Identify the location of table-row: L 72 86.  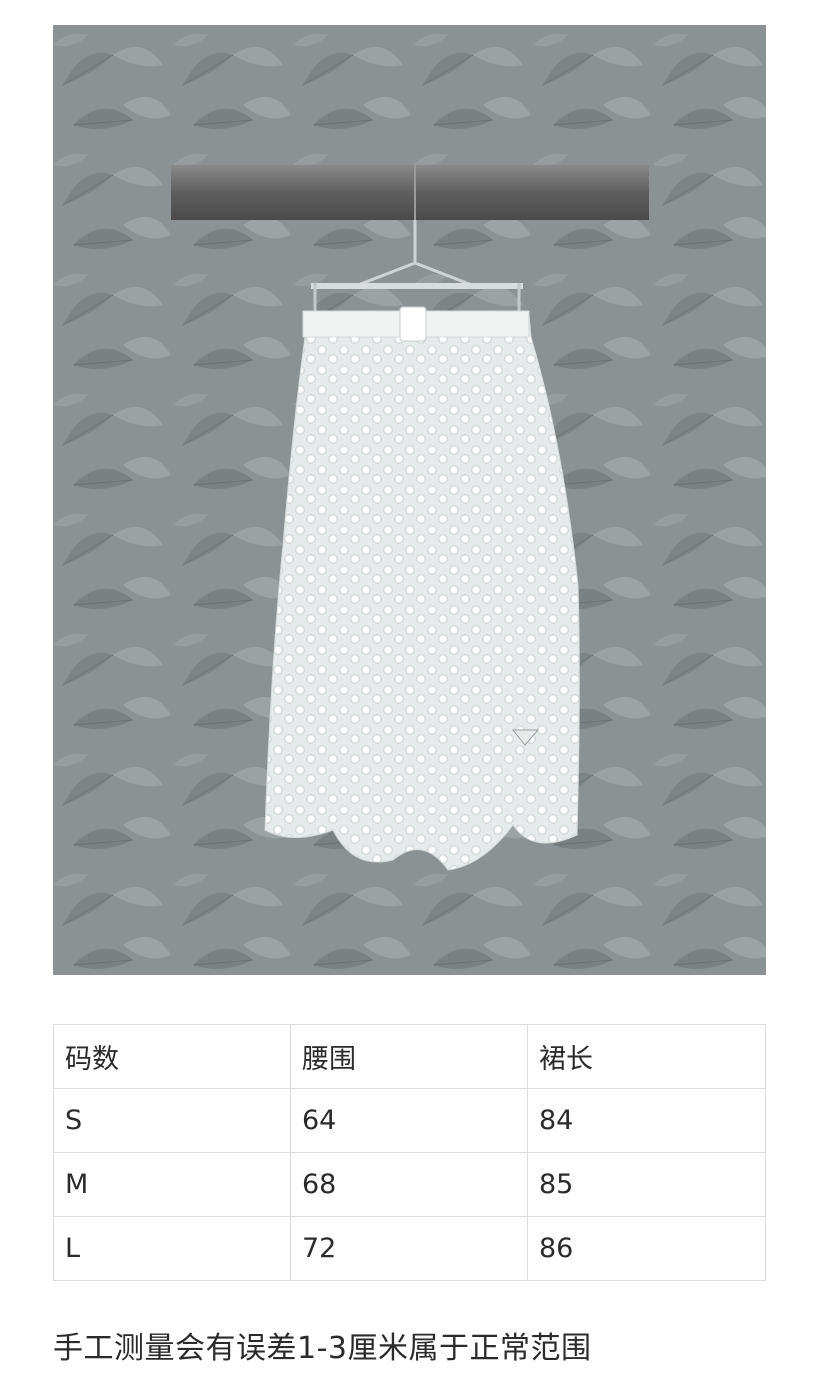
(409, 1248).